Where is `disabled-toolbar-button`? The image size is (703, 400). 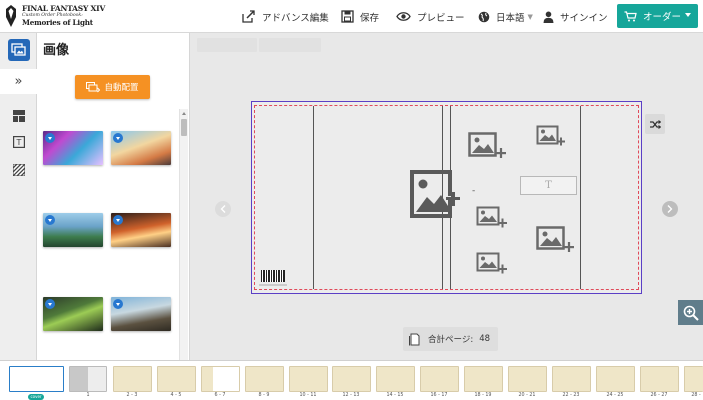 disabled-toolbar-button is located at coordinates (227, 45).